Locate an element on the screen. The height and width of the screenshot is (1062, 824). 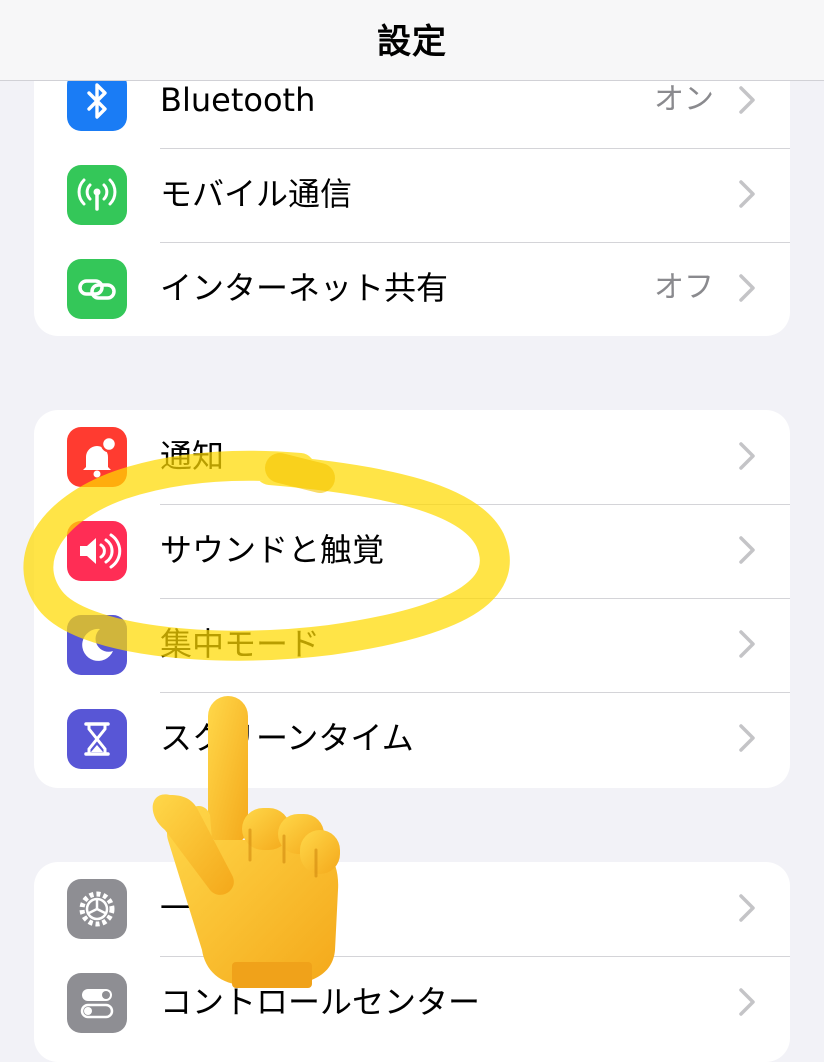
settings-row-label: サウンドと触覚 is located at coordinates (272, 550).